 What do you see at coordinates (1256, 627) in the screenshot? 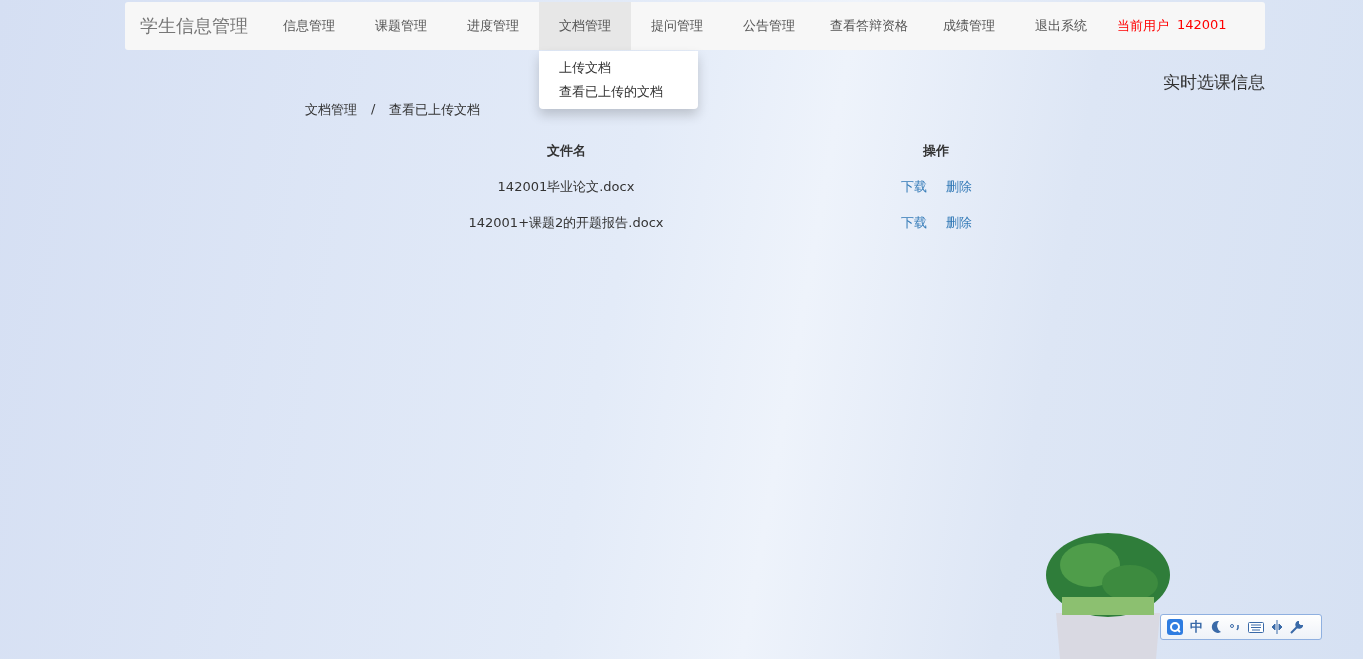
I see `keyboard-icon` at bounding box center [1256, 627].